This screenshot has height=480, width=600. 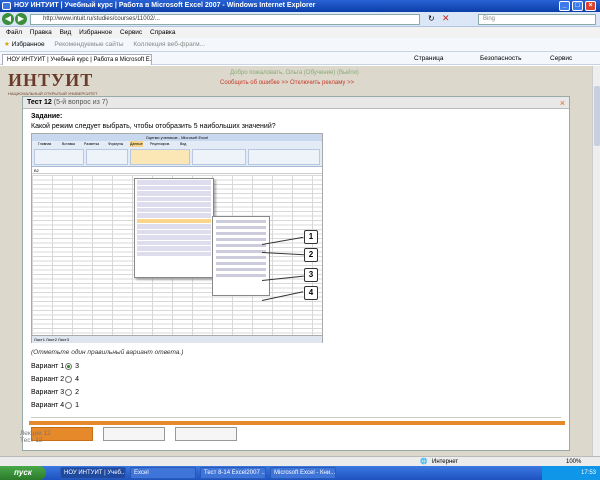 I want to click on excel-tab: Главная, so click(x=45, y=144).